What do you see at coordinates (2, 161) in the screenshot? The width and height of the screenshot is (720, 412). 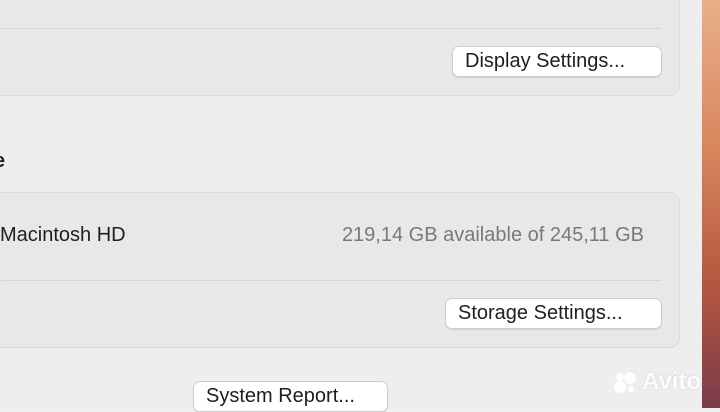 I see `storage-section-heading: e` at bounding box center [2, 161].